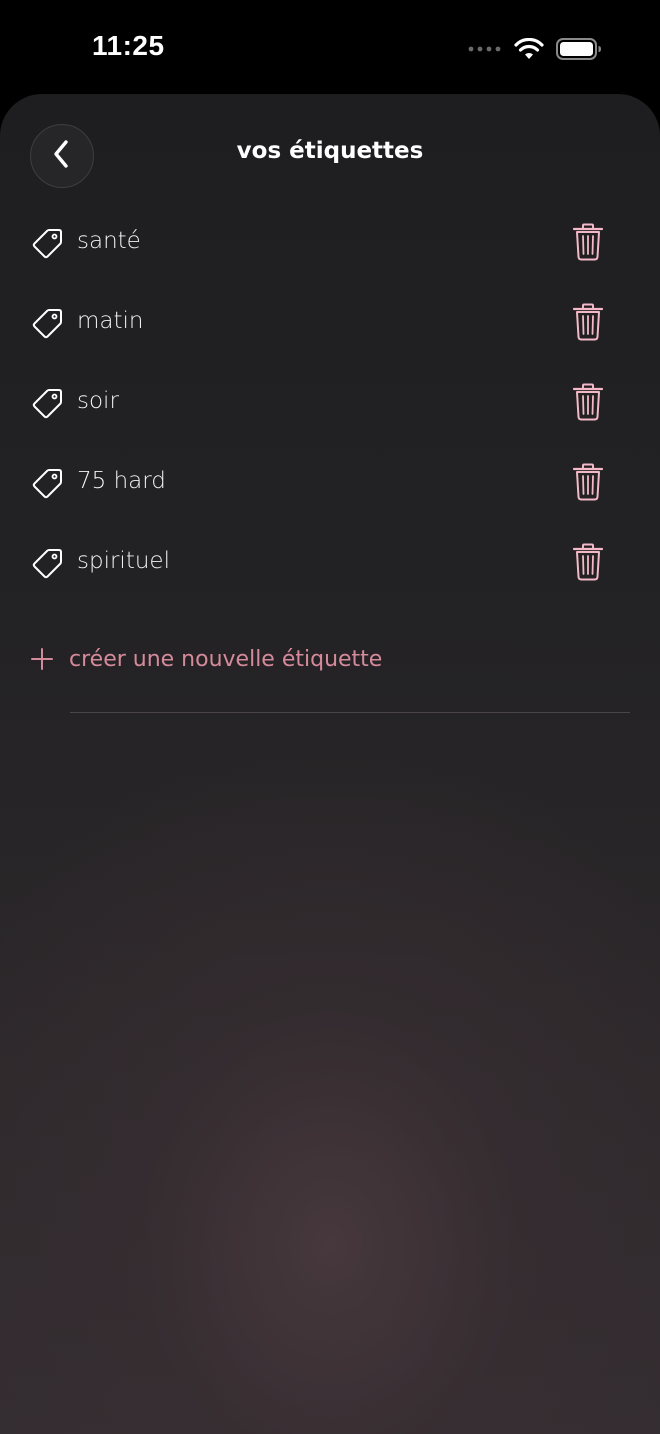 The image size is (660, 1434). I want to click on tag-label: spirituel, so click(123, 561).